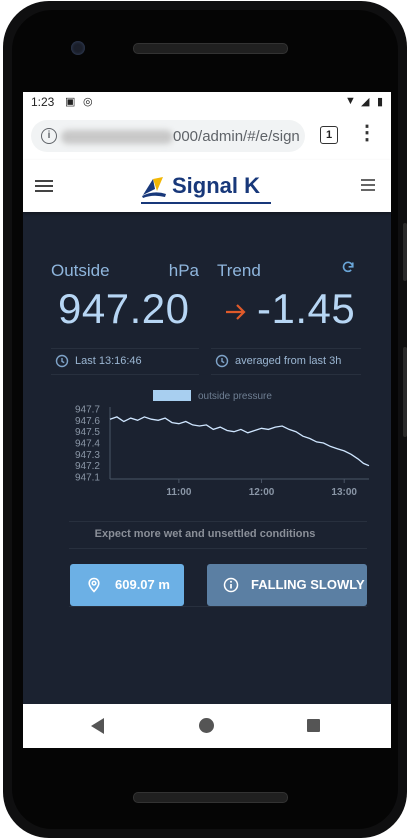 This screenshot has height=840, width=411. What do you see at coordinates (348, 267) in the screenshot?
I see `refresh-icon` at bounding box center [348, 267].